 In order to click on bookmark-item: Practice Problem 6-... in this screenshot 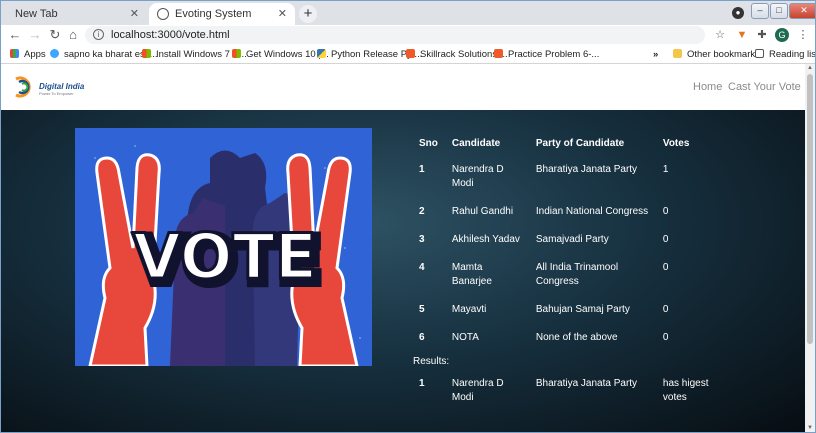, I will do `click(546, 54)`.